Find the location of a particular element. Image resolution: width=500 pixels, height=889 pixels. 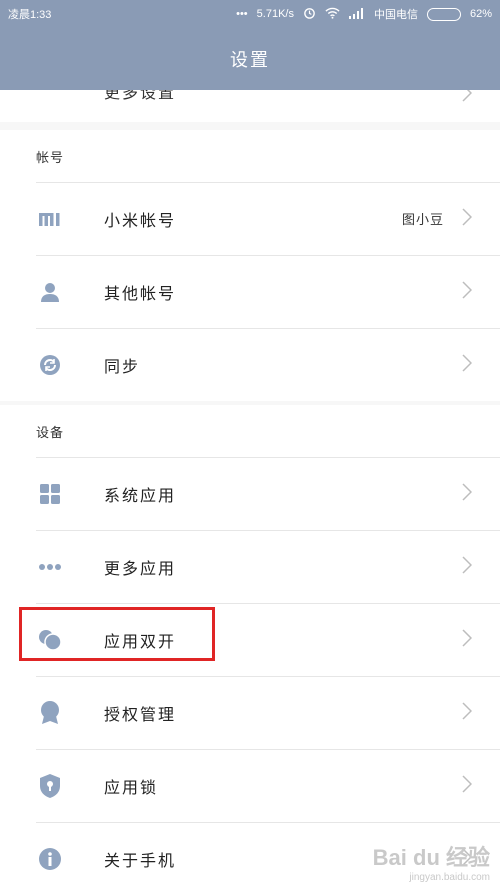

settings-item-system-apps: 系统应用 is located at coordinates (250, 493).